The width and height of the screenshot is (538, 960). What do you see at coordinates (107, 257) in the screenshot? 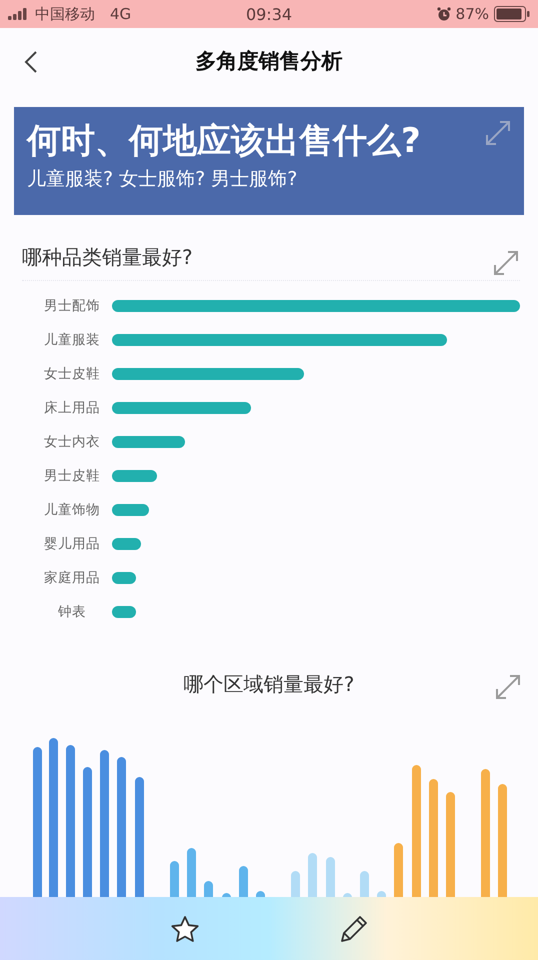
I see `chart-title: 哪种品类销量最好?` at bounding box center [107, 257].